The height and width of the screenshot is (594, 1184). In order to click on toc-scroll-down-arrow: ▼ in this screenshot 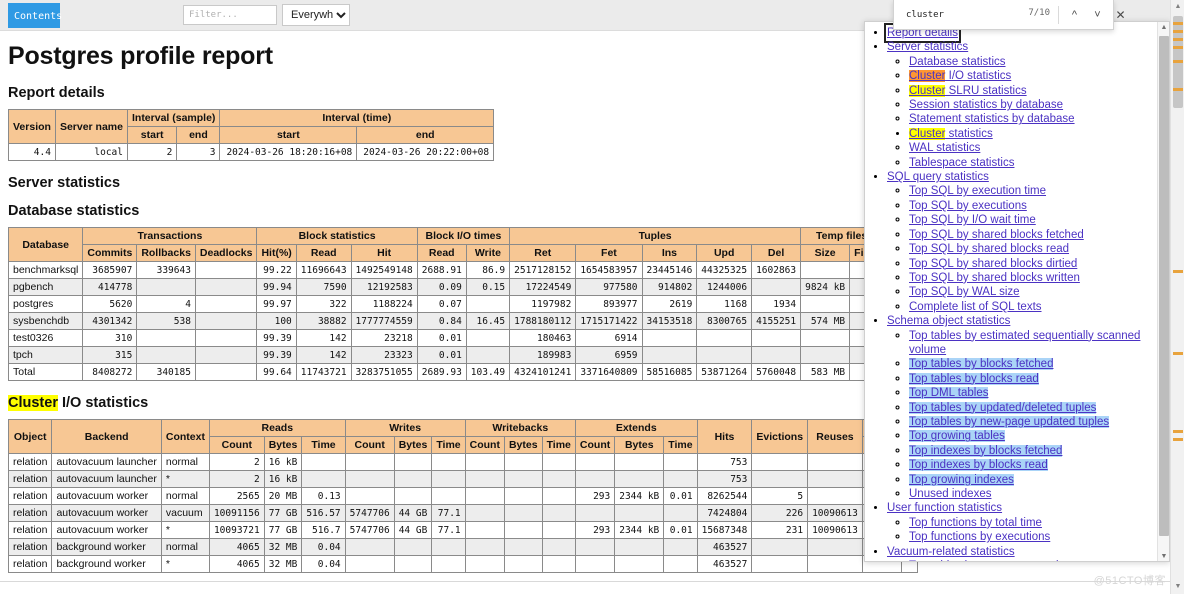, I will do `click(1163, 556)`.